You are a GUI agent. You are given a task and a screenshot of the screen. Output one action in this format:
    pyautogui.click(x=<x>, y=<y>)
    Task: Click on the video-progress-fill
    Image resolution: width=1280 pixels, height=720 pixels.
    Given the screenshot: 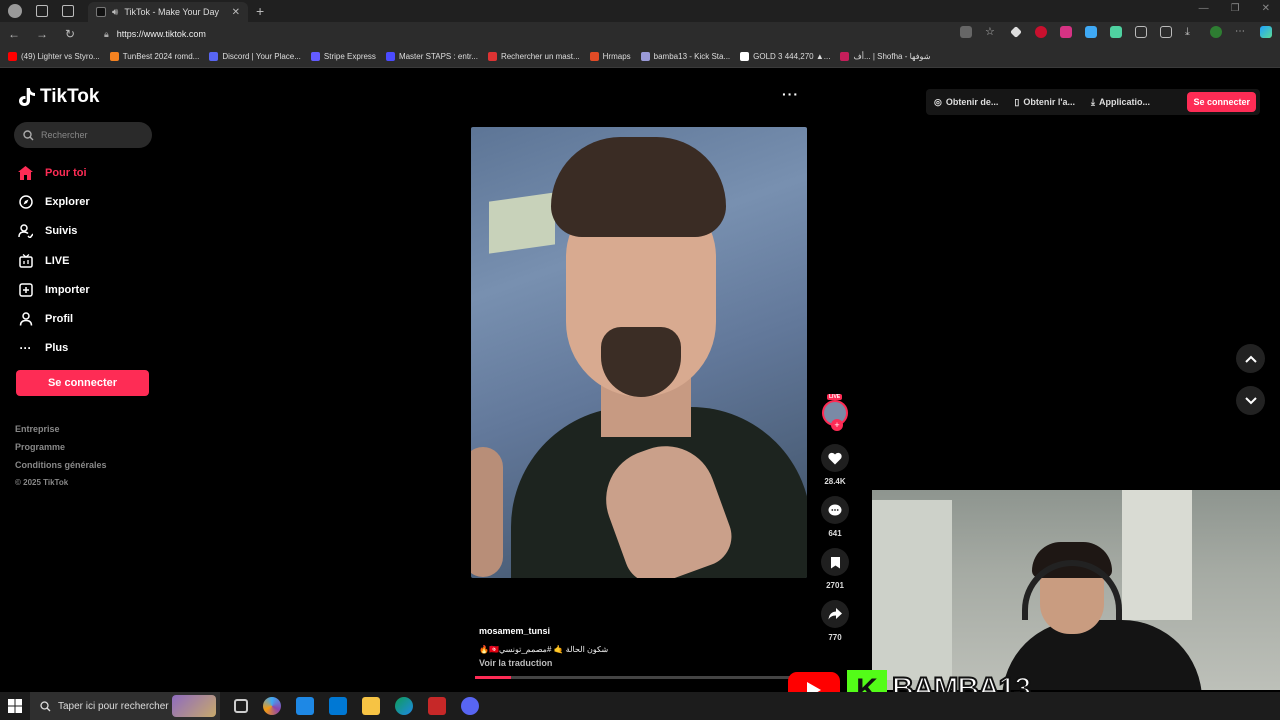 What is the action you would take?
    pyautogui.click(x=493, y=677)
    